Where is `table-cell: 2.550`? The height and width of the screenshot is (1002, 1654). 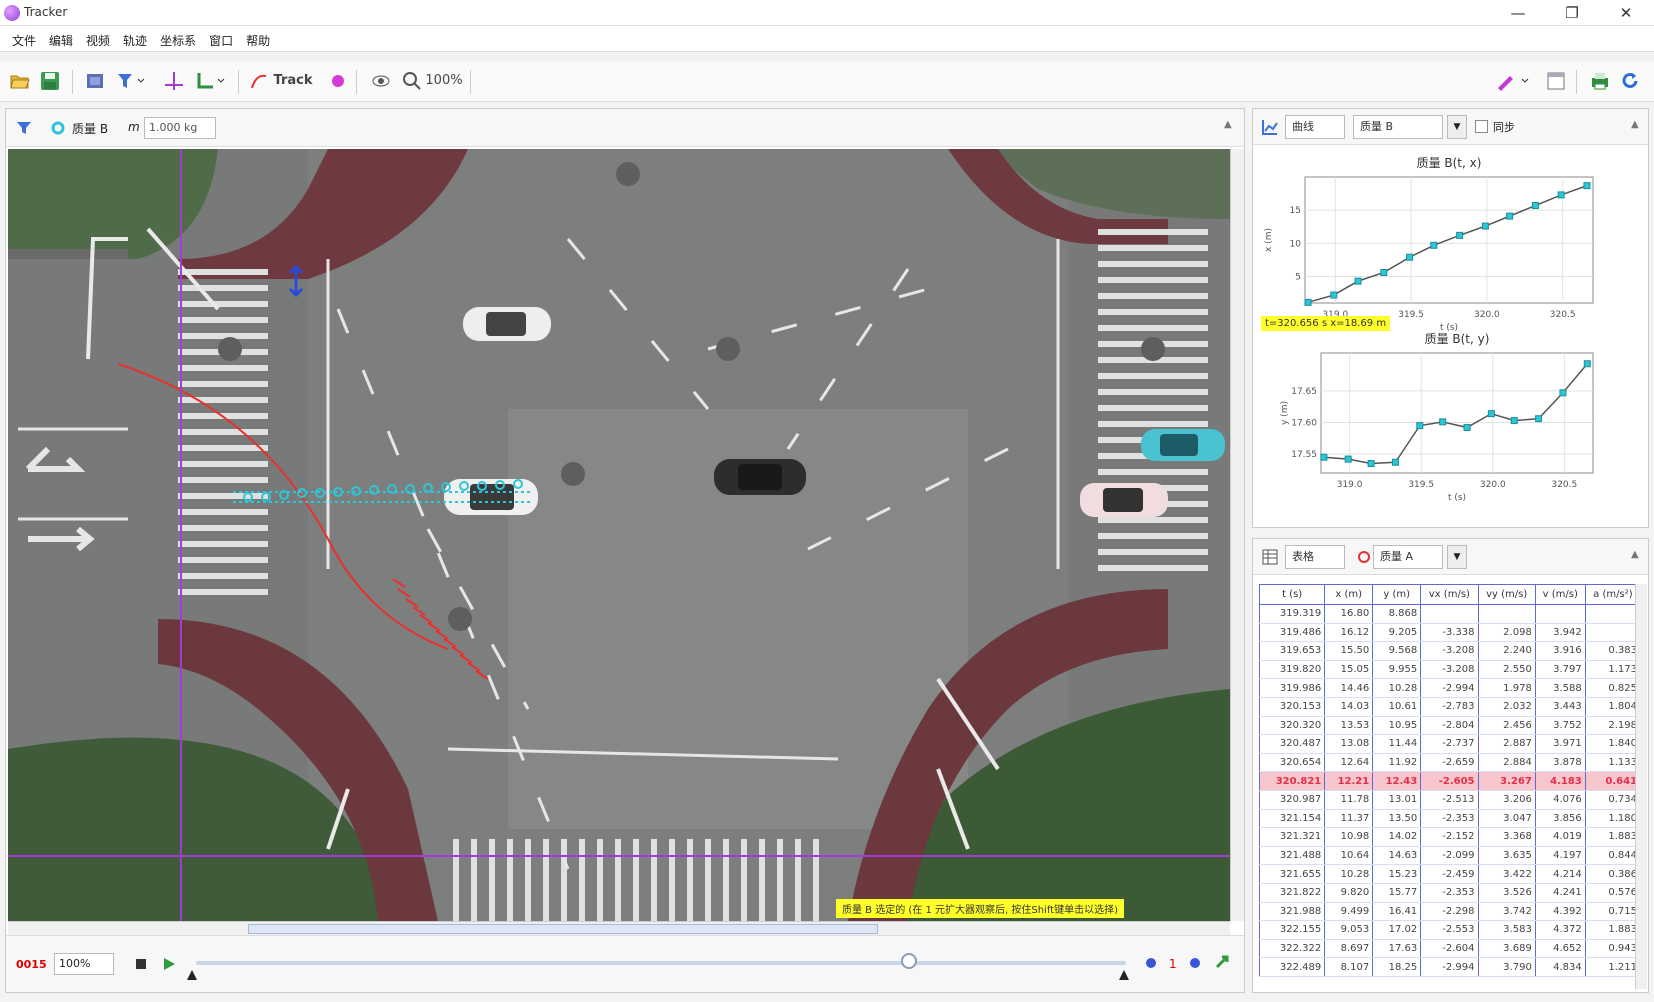
table-cell: 2.550 is located at coordinates (1506, 670).